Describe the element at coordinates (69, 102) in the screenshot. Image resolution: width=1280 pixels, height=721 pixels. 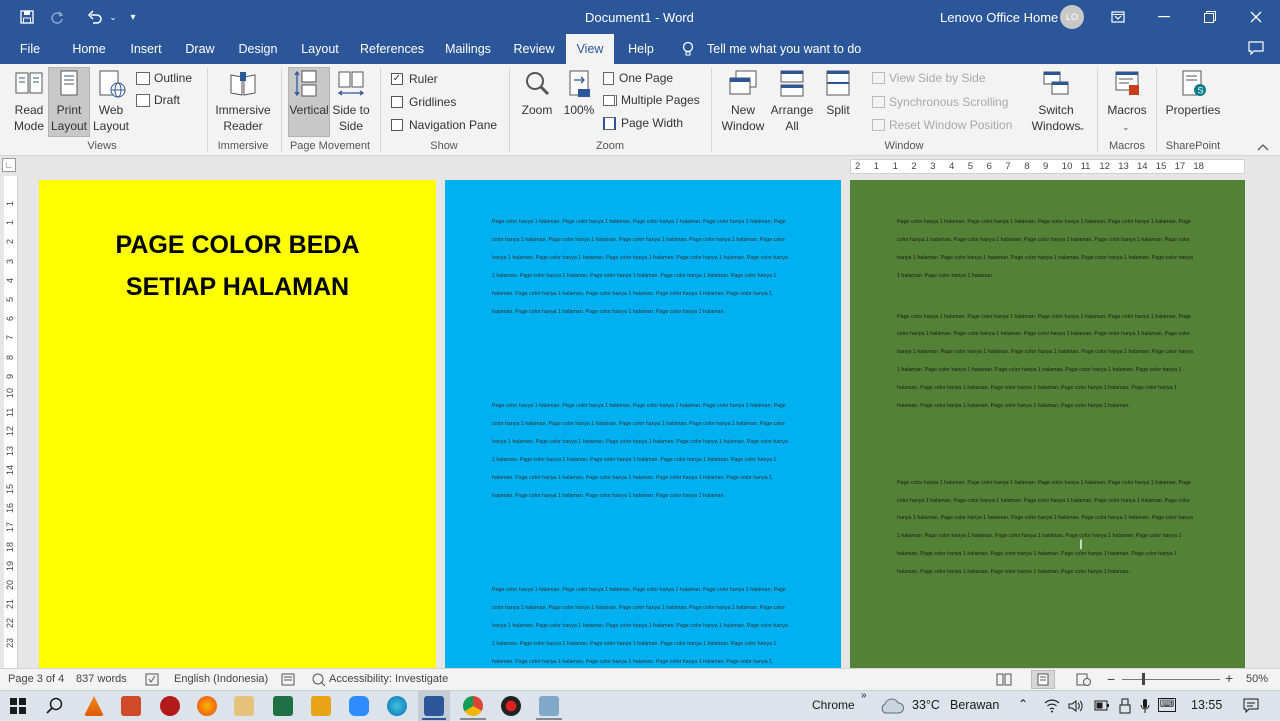
I see `print-layout-button: Print Layout` at that location.